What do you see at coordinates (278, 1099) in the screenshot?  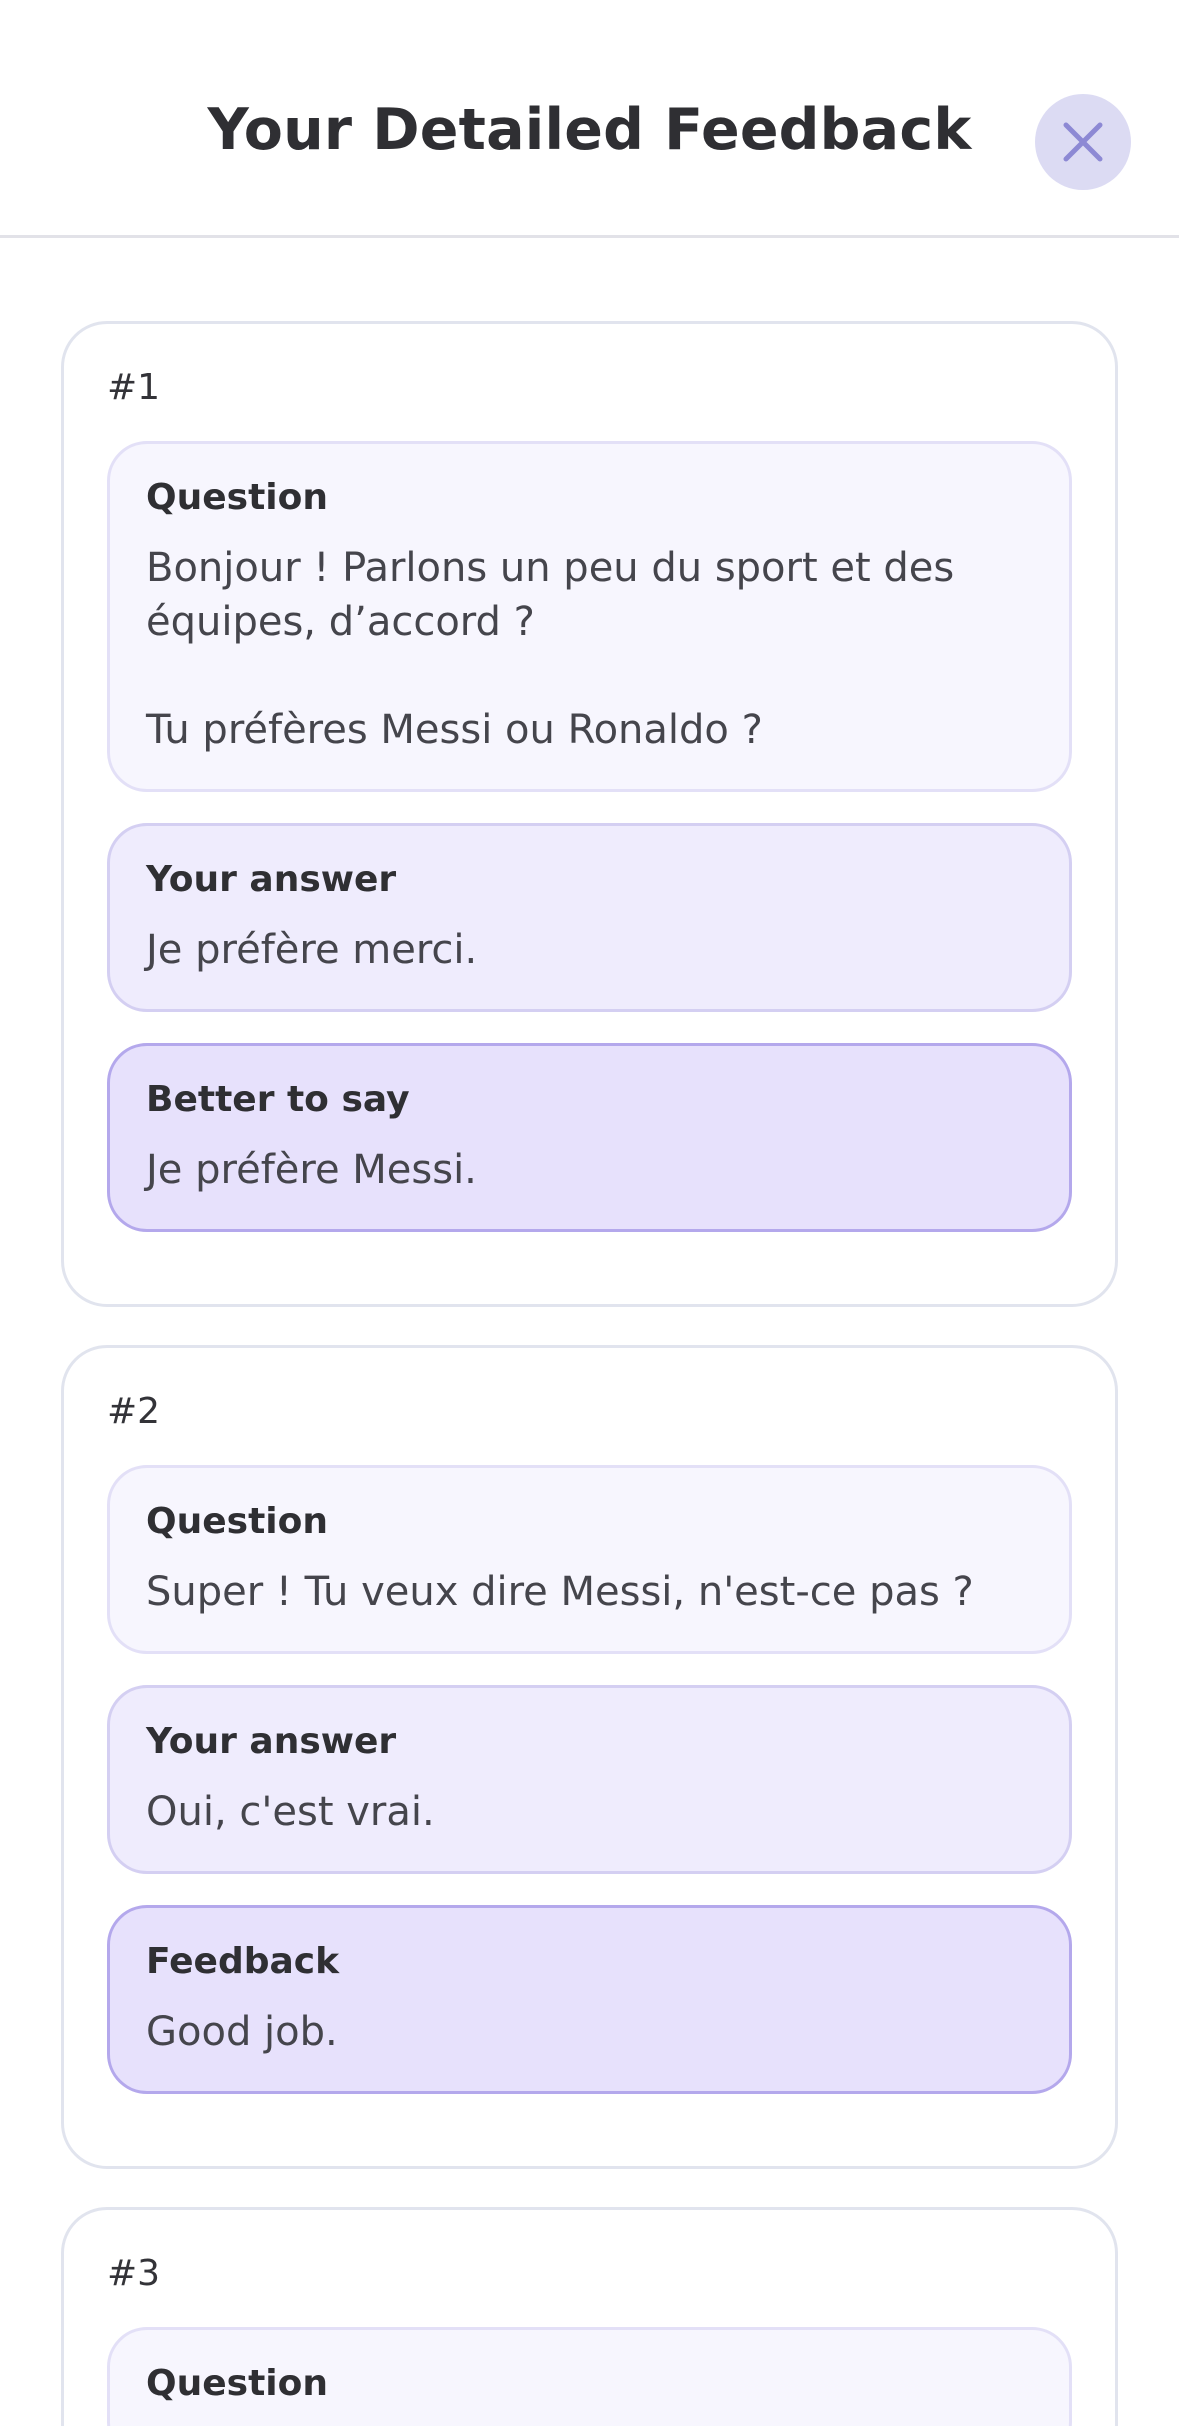 I see `better-to-say-label: Better to say` at bounding box center [278, 1099].